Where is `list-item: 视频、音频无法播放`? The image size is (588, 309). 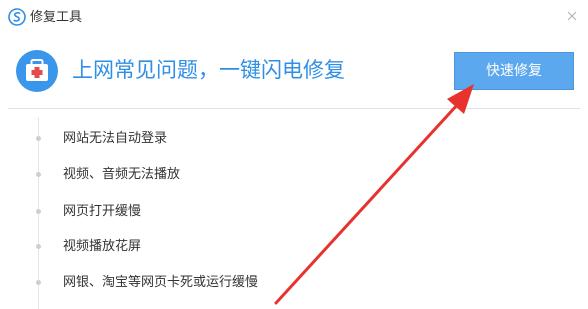
list-item: 视频、音频无法播放 is located at coordinates (210, 176).